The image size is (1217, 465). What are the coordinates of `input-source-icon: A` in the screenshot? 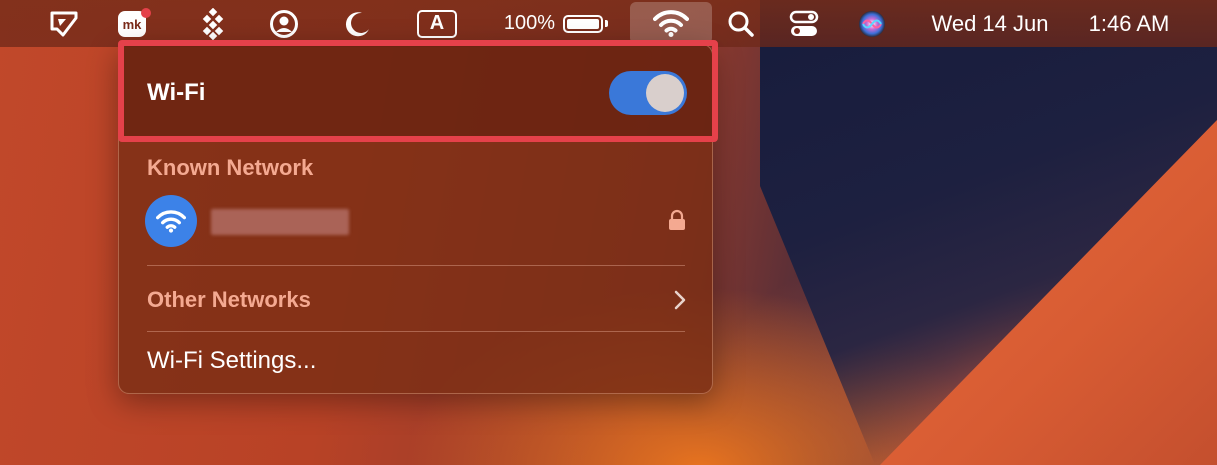 It's located at (437, 23).